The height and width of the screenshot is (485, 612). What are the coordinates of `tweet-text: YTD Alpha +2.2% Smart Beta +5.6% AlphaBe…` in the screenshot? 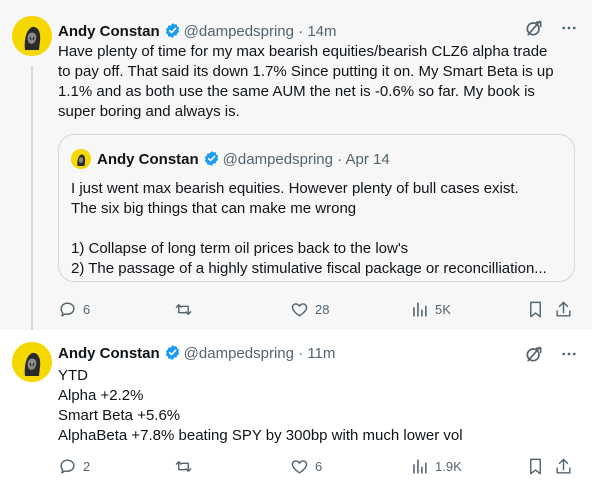 It's located at (320, 406).